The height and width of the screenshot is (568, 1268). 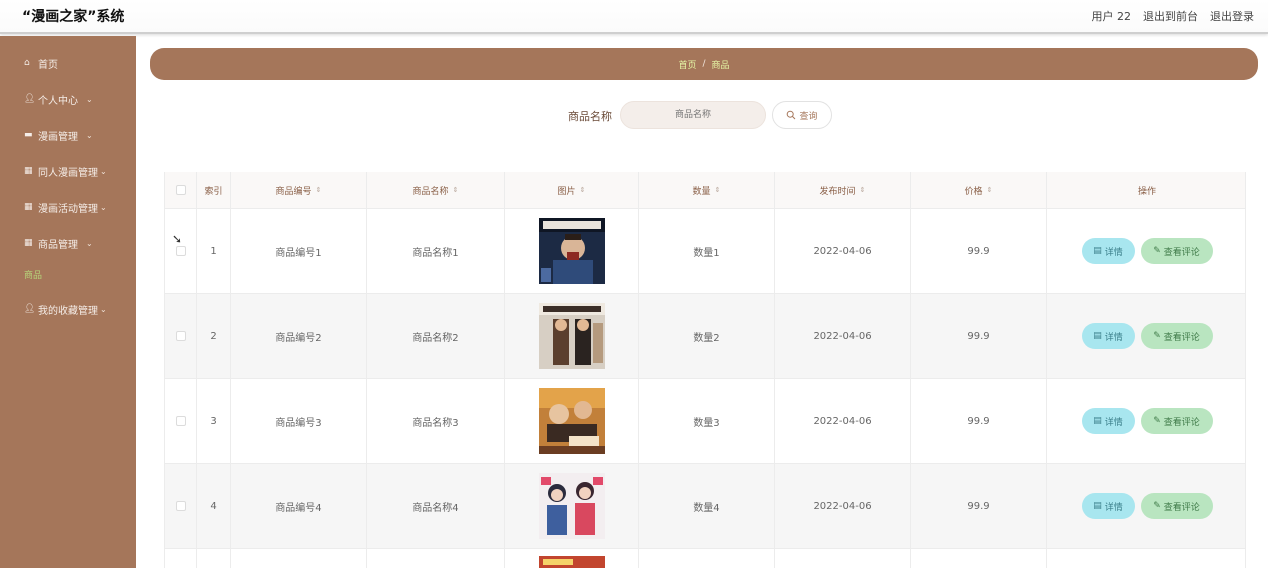 What do you see at coordinates (973, 191) in the screenshot?
I see `header-price: 价格` at bounding box center [973, 191].